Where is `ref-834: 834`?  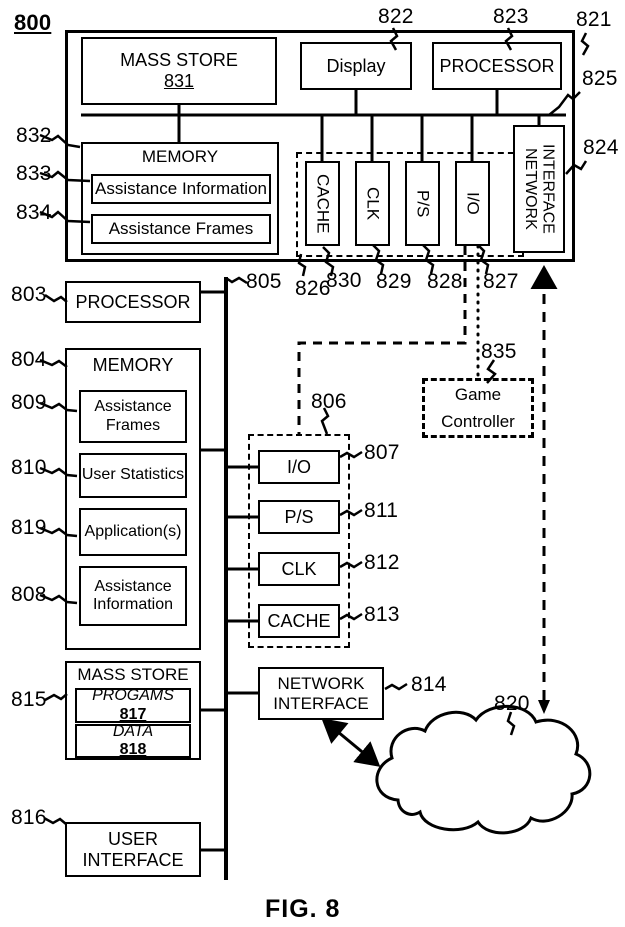
ref-834: 834 is located at coordinates (34, 212).